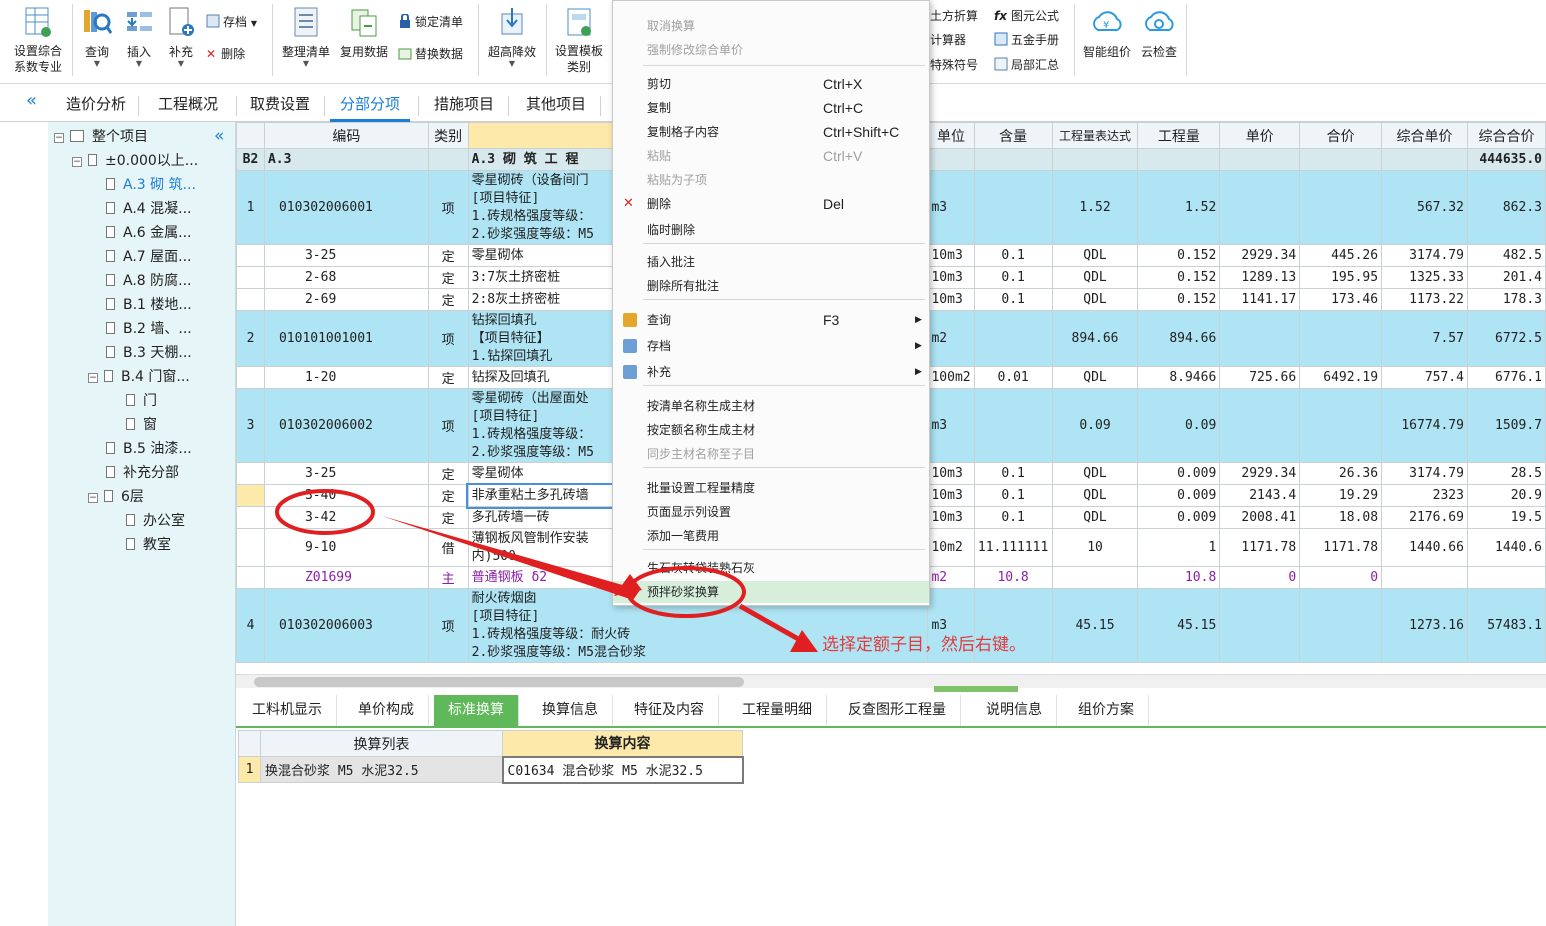 The height and width of the screenshot is (926, 1546). What do you see at coordinates (1506, 338) in the screenshot?
I see `comp-total-cell: 6772.5` at bounding box center [1506, 338].